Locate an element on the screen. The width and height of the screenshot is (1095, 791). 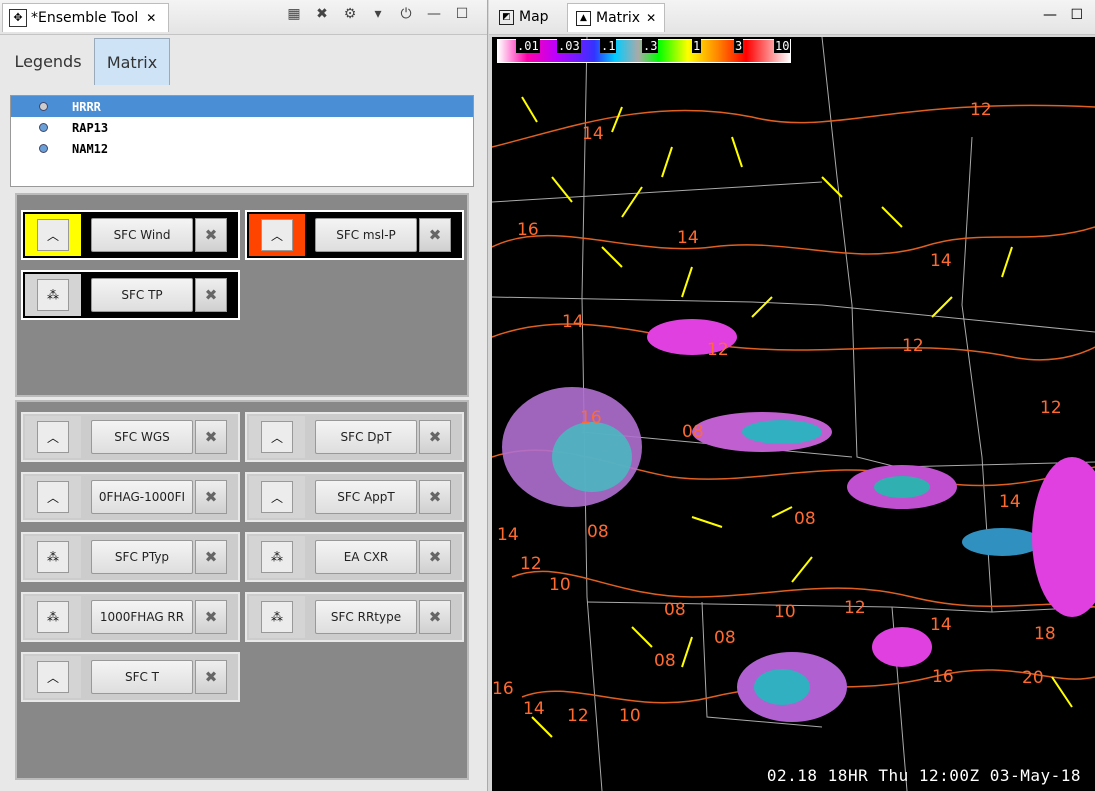
resource-card: ⁂ SFC PTyp ✖ is located at coordinates (130, 557).